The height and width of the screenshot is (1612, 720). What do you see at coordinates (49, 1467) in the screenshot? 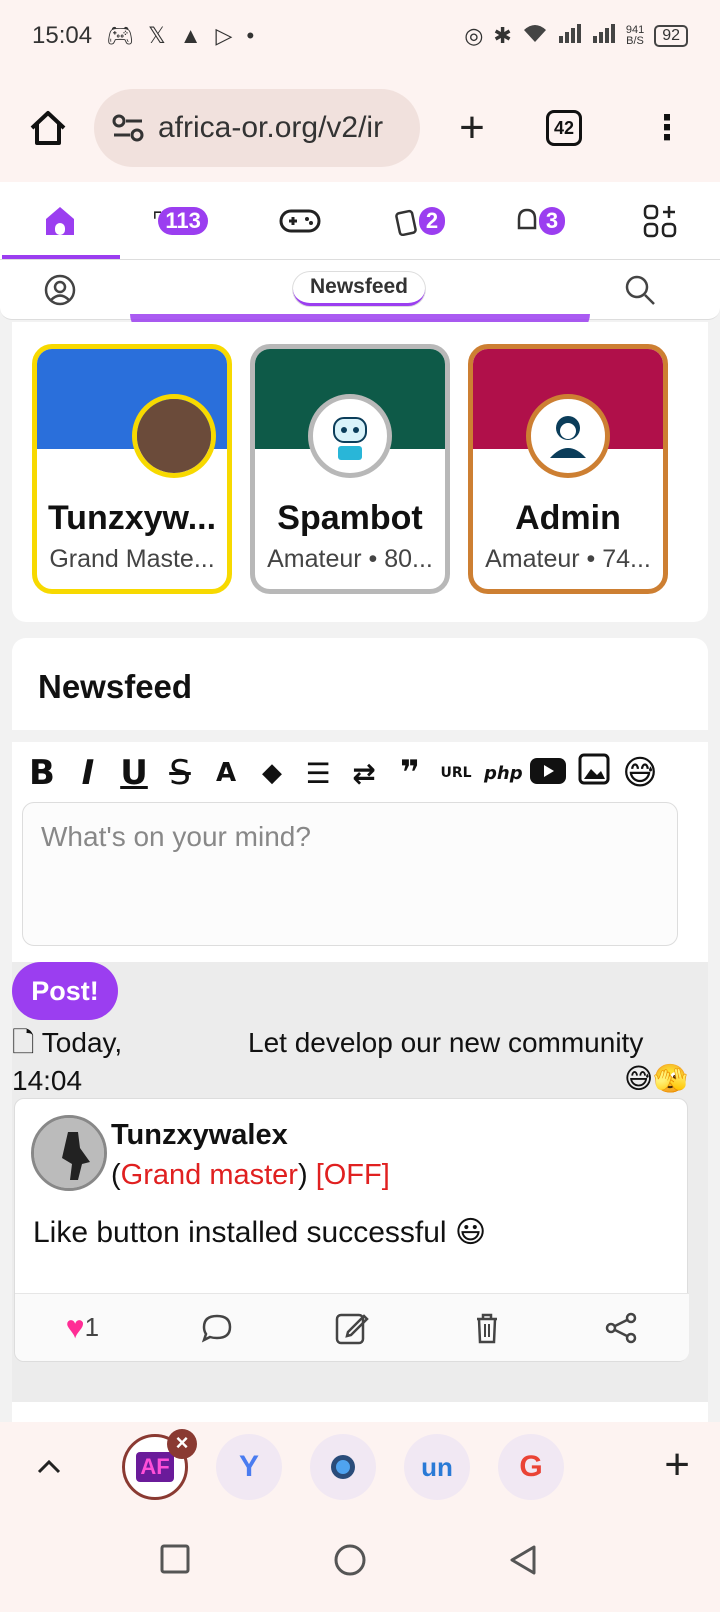
I see `chevron-up-icon` at bounding box center [49, 1467].